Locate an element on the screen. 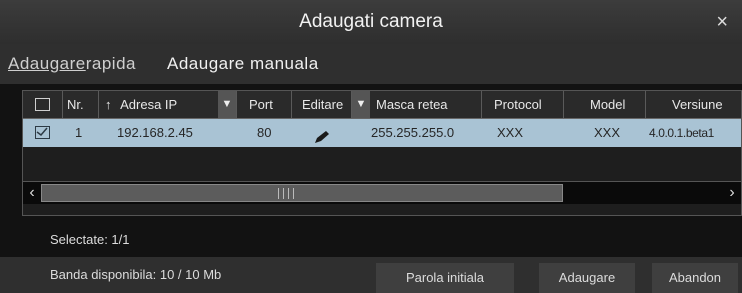 This screenshot has height=293, width=742. scroll-right-icon: › is located at coordinates (732, 193).